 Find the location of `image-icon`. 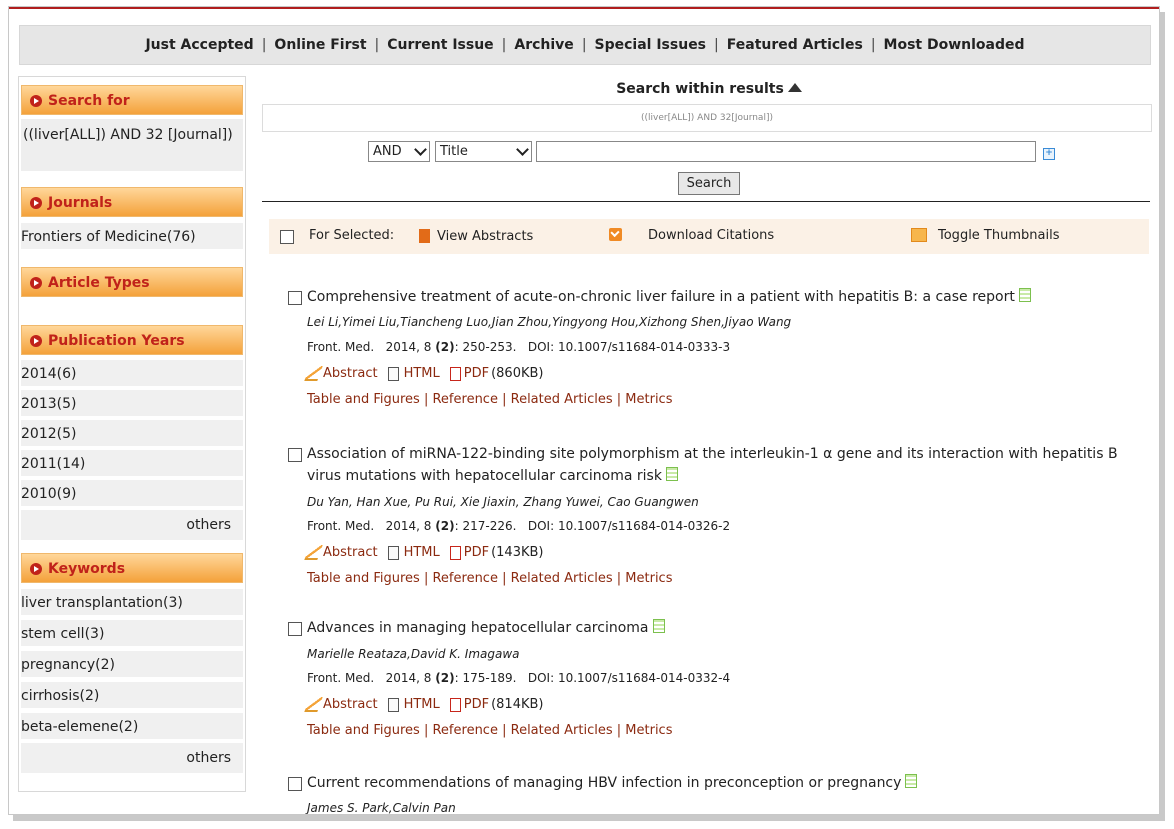

image-icon is located at coordinates (919, 235).